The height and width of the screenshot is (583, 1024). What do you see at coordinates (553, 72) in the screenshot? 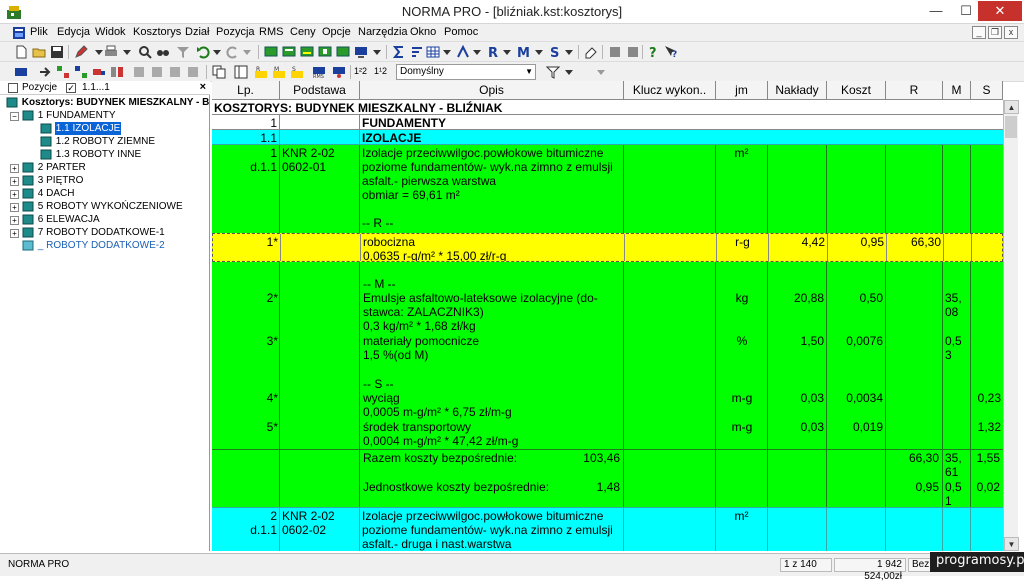
I see `funnel-filter-icon` at bounding box center [553, 72].